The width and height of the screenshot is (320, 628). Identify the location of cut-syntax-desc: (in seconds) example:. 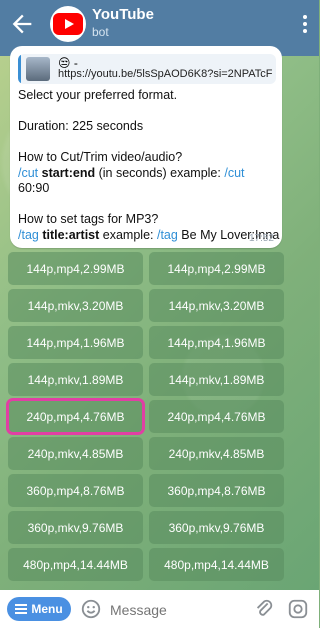
(160, 172).